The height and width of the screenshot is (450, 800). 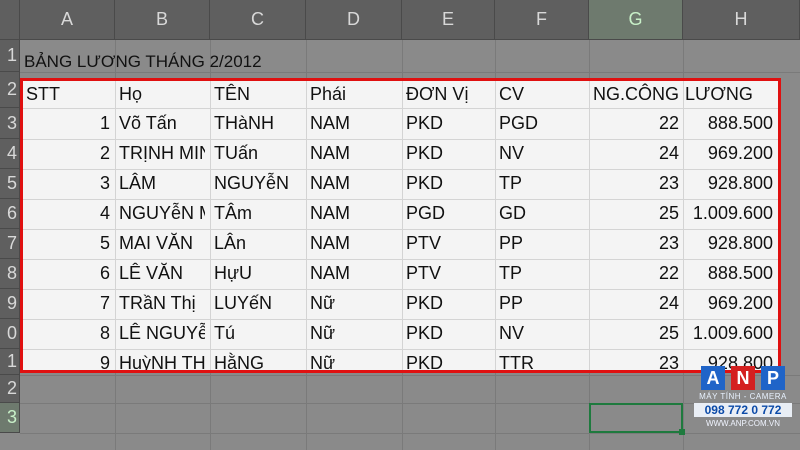 I want to click on row-header-1: 1, so click(x=10, y=56).